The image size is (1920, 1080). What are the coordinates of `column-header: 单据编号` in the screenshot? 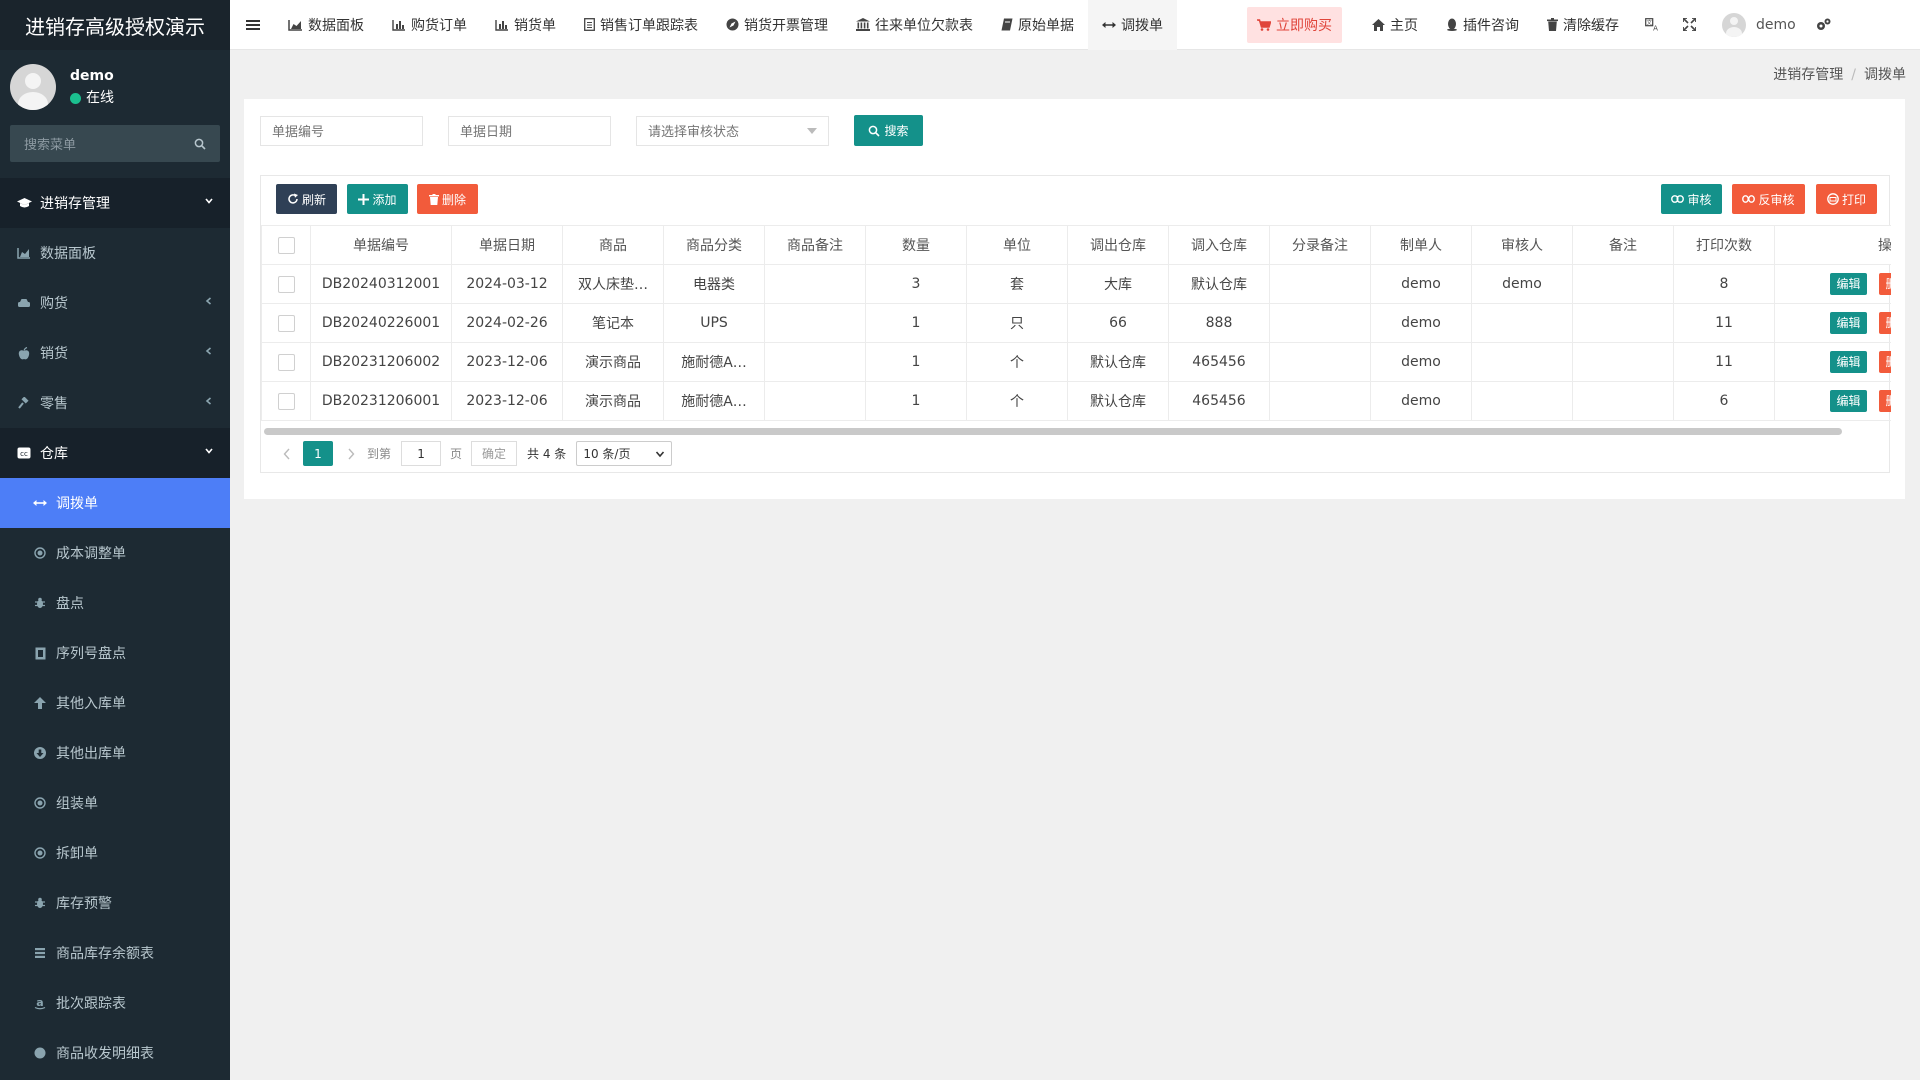 It's located at (381, 245).